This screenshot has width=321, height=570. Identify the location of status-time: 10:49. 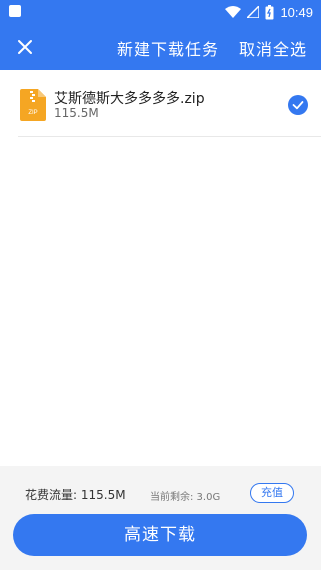
(296, 12).